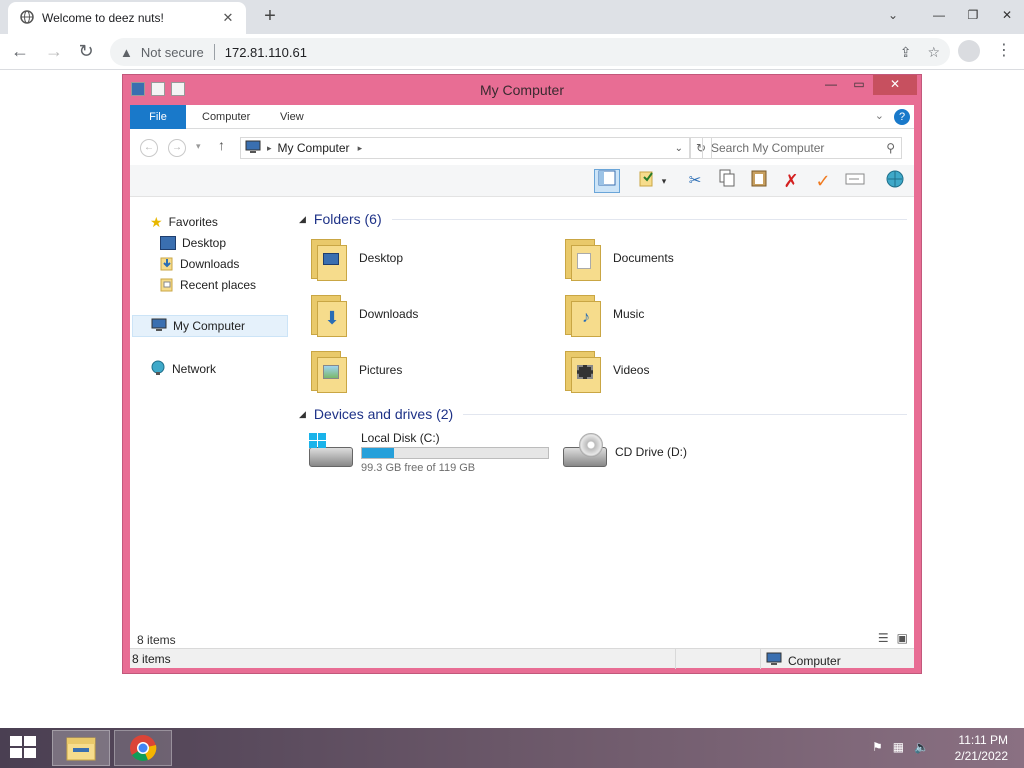 The image size is (1024, 768). I want to click on nav-recent-places: Recent places, so click(208, 285).